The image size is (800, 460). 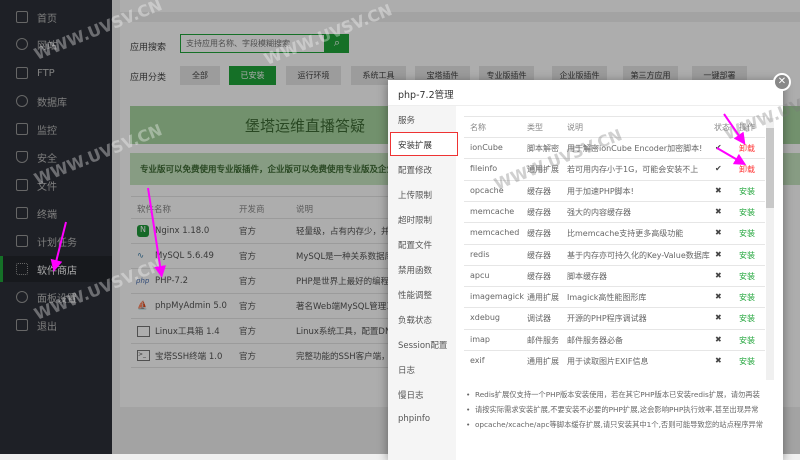 What do you see at coordinates (157, 232) in the screenshot?
I see `arrow-to-php` at bounding box center [157, 232].